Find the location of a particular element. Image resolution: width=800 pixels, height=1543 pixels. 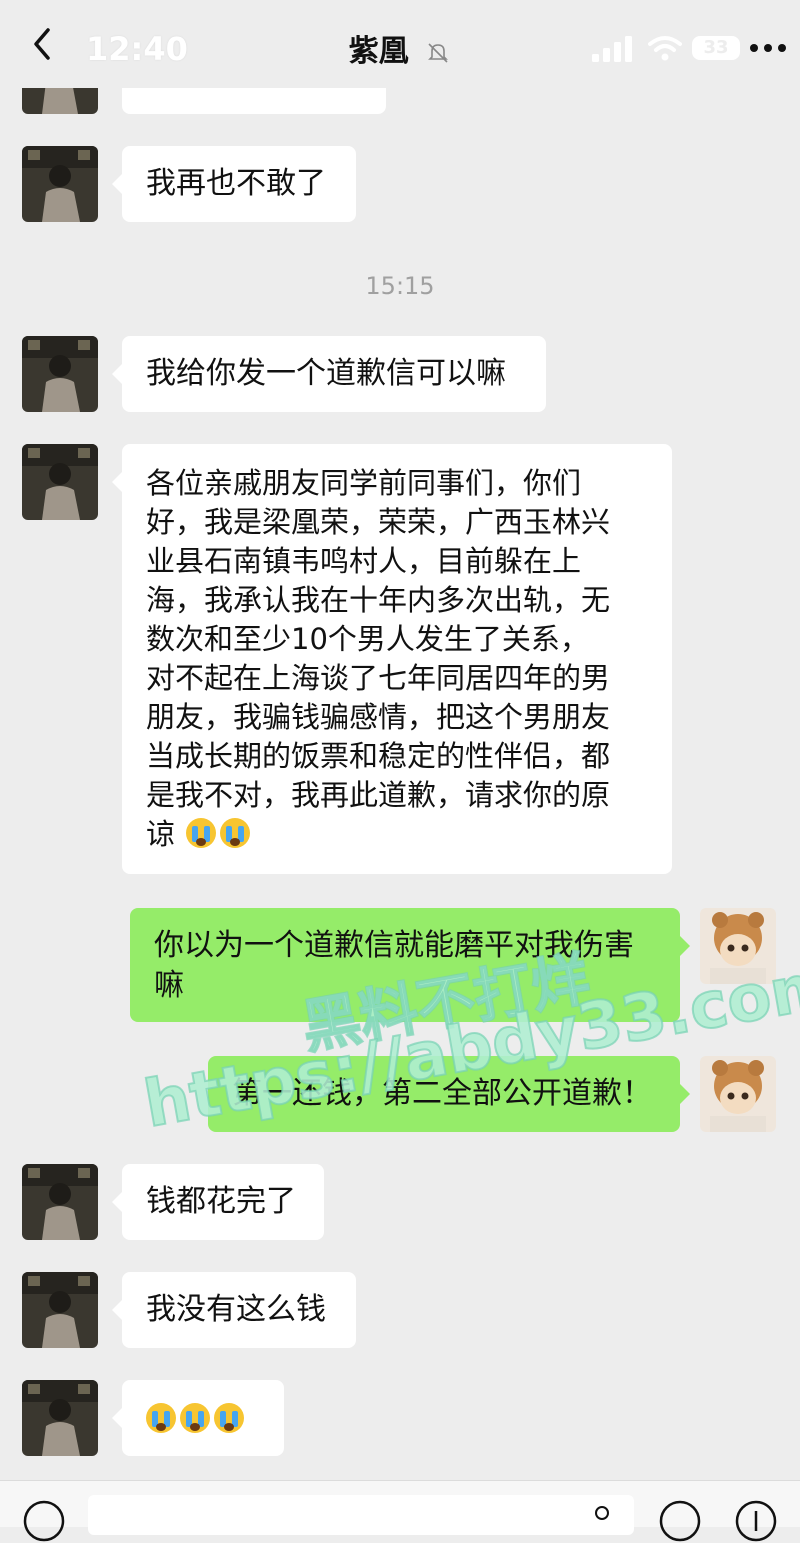

message-line: 当成长期的饭票和稳定的性伴侣，都 is located at coordinates (378, 756).